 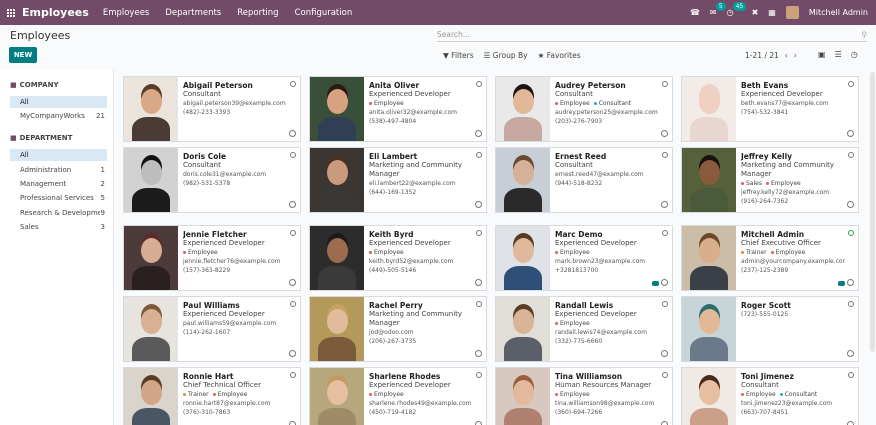 I want to click on menu-configuration: Configuration, so click(x=324, y=13).